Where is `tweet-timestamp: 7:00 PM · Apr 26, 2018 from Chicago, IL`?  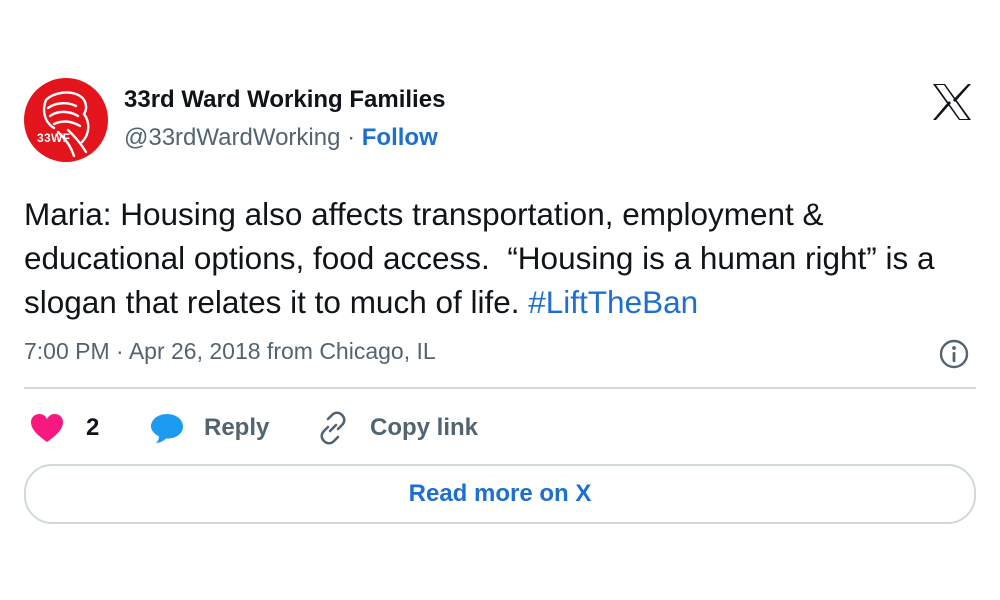 tweet-timestamp: 7:00 PM · Apr 26, 2018 from Chicago, IL is located at coordinates (230, 351).